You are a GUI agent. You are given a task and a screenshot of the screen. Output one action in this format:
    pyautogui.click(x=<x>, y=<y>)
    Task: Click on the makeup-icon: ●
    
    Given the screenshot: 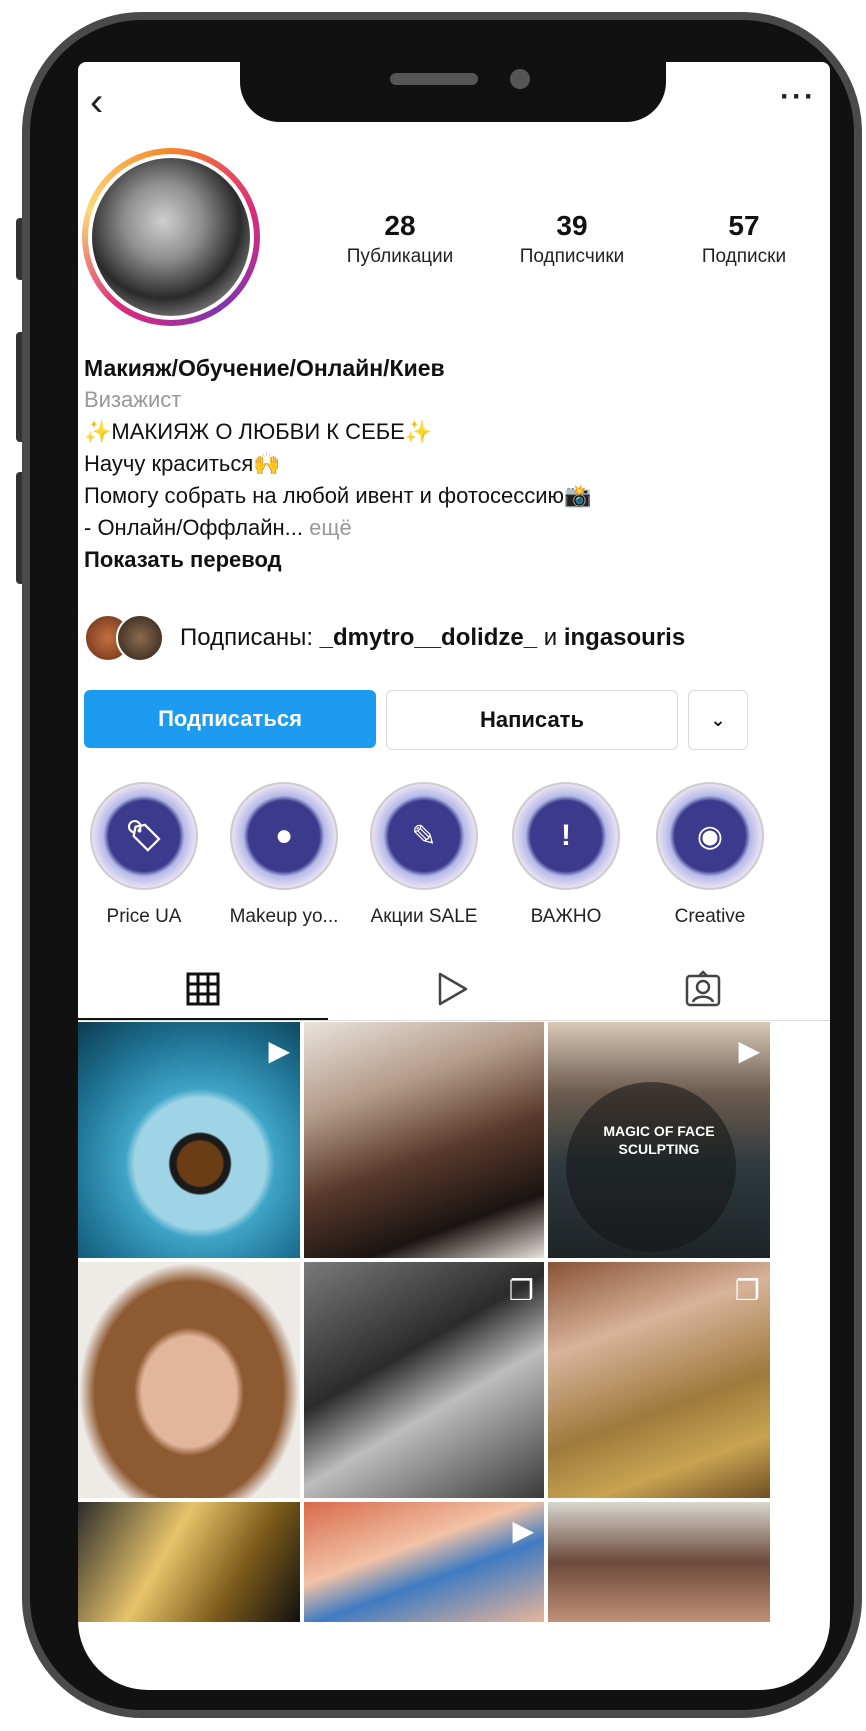 What is the action you would take?
    pyautogui.click(x=284, y=836)
    